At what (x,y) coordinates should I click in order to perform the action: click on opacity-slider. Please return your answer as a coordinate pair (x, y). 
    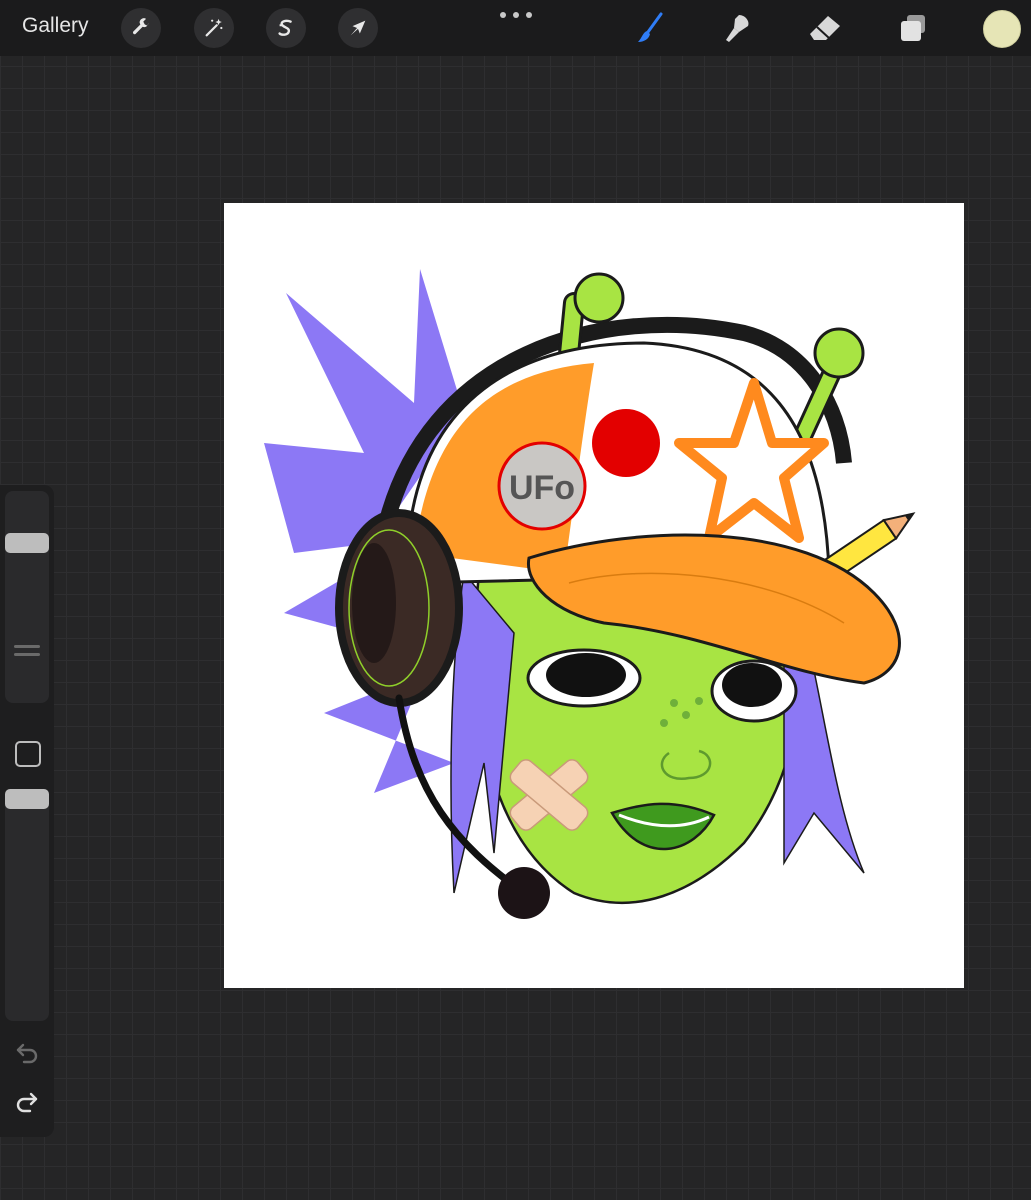
    Looking at the image, I should click on (27, 905).